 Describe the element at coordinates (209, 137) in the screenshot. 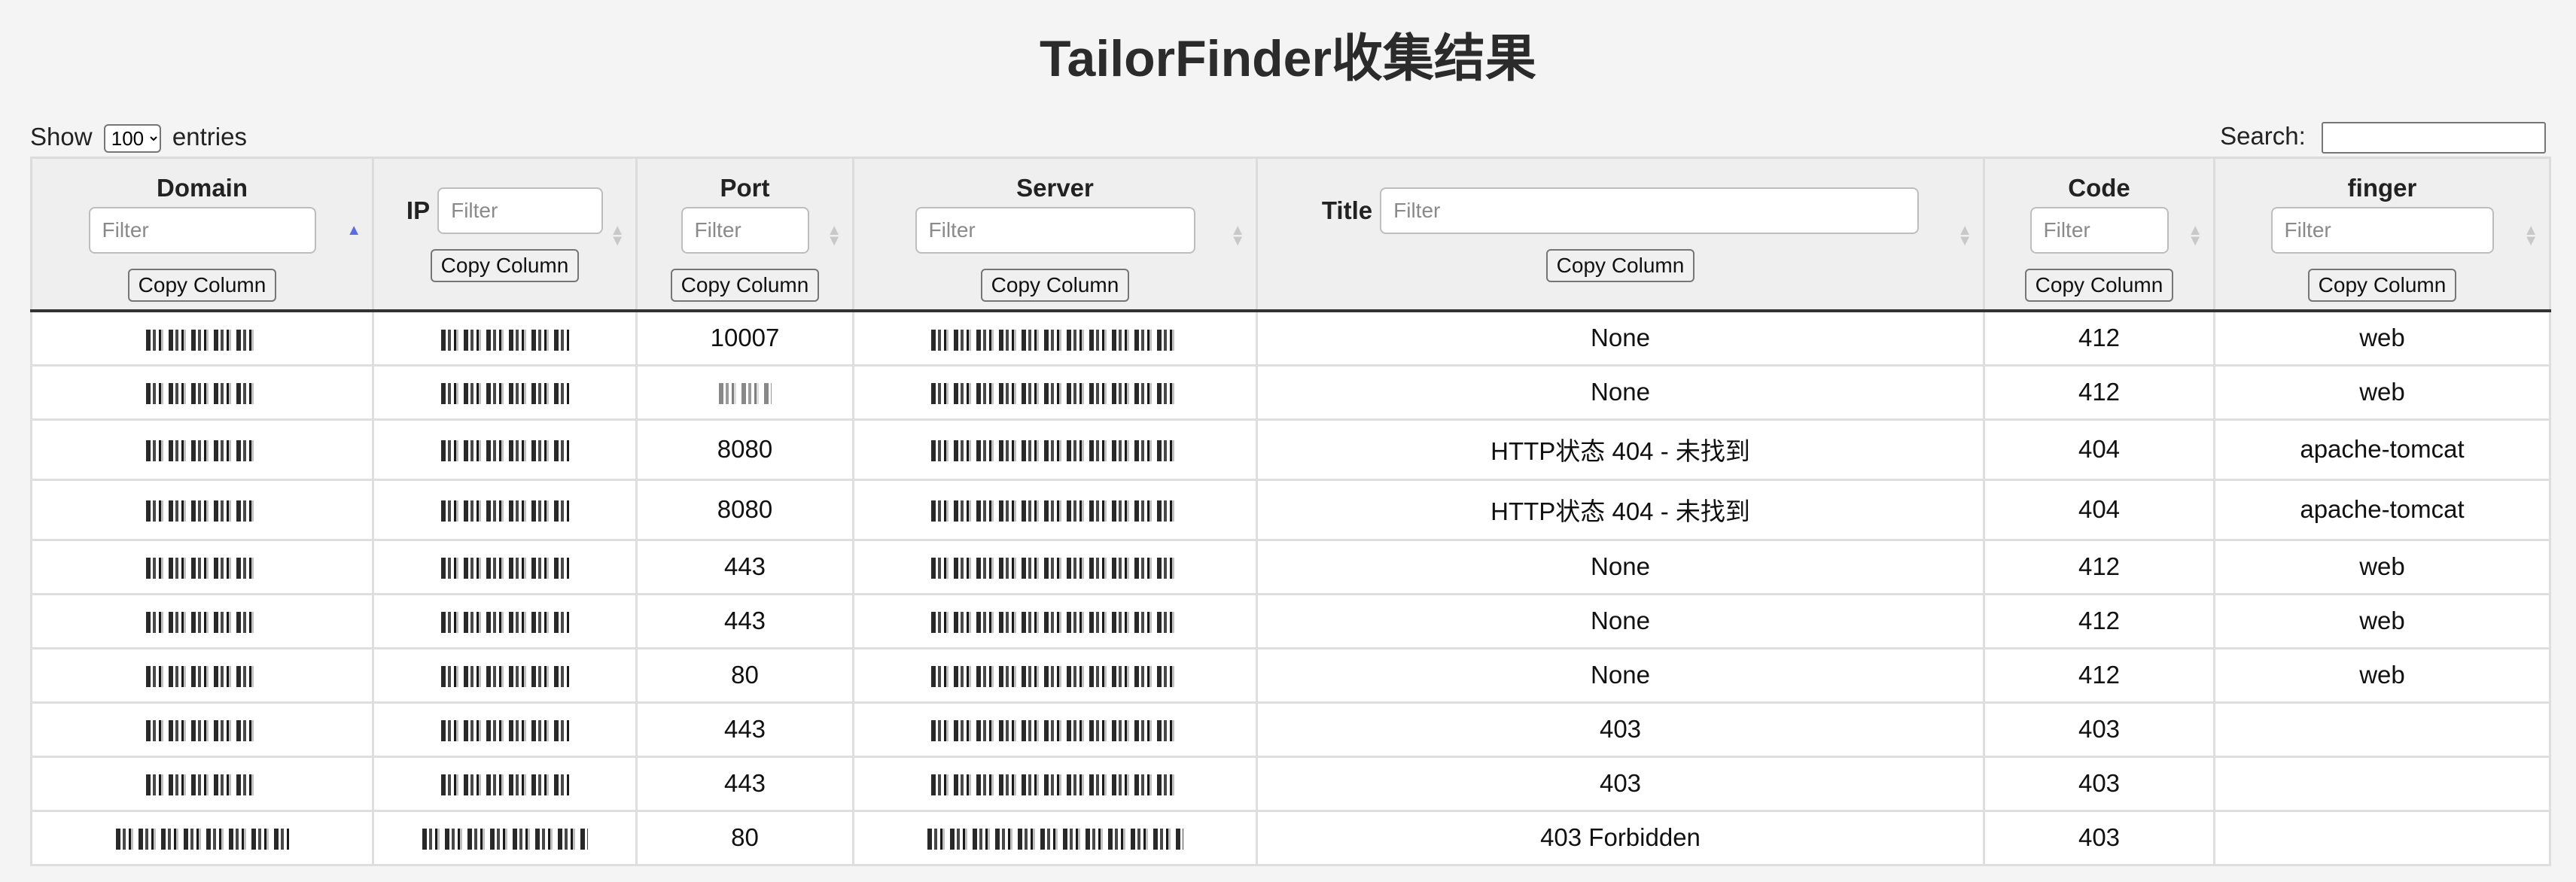

I see `entries-label: entries` at that location.